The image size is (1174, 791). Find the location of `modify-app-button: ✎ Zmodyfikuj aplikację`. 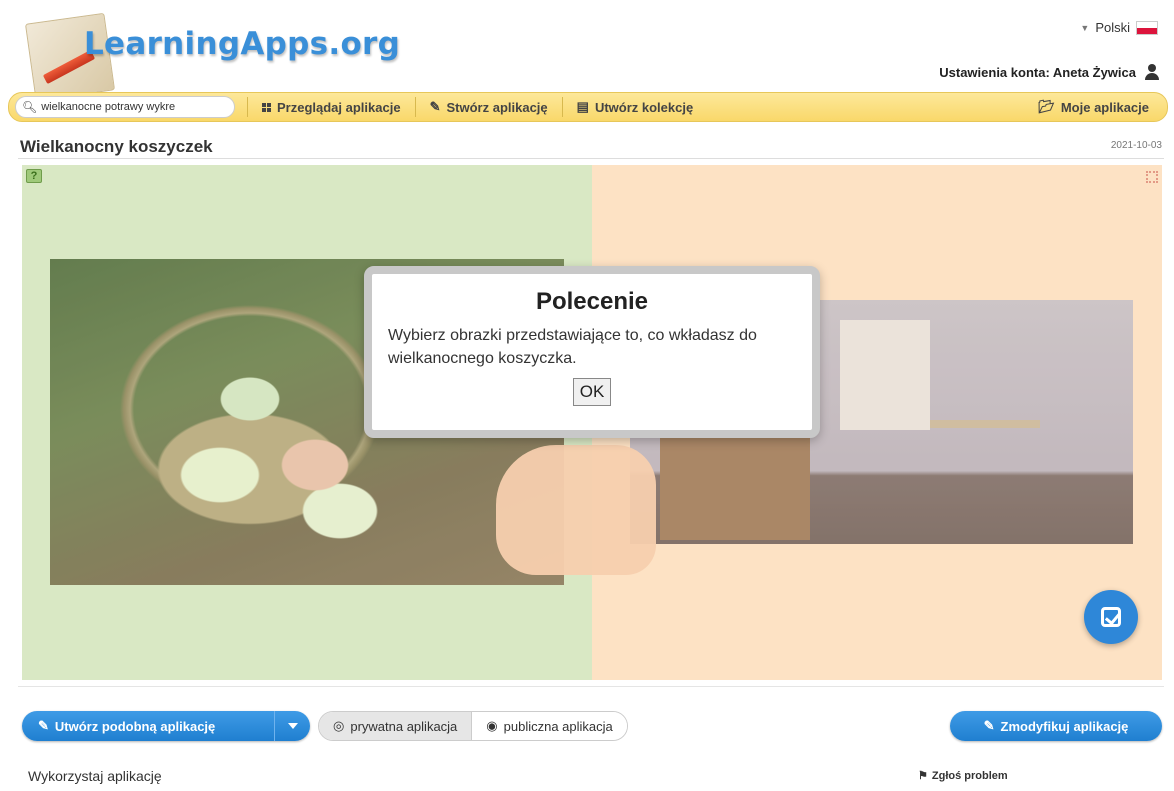

modify-app-button: ✎ Zmodyfikuj aplikację is located at coordinates (1056, 726).